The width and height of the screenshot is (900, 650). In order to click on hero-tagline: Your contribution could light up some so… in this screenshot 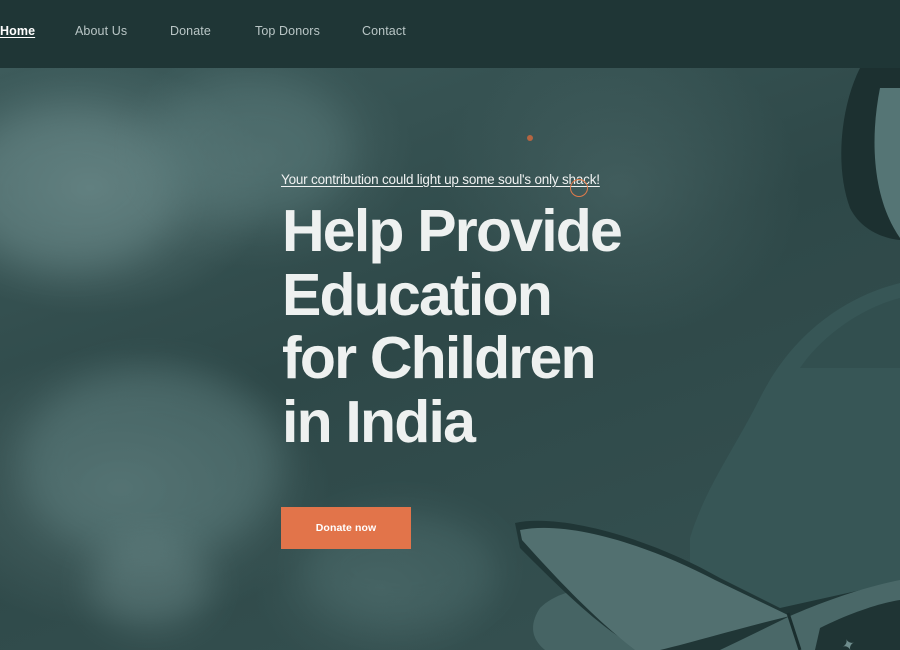, I will do `click(440, 179)`.